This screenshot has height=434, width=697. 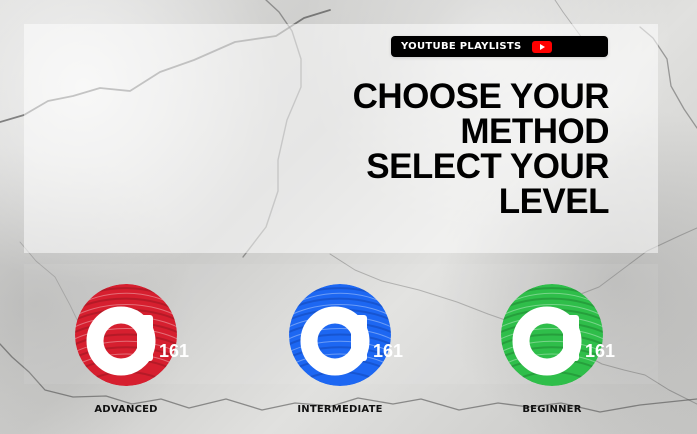 What do you see at coordinates (552, 409) in the screenshot?
I see `level-label-beginner: BEGINNER` at bounding box center [552, 409].